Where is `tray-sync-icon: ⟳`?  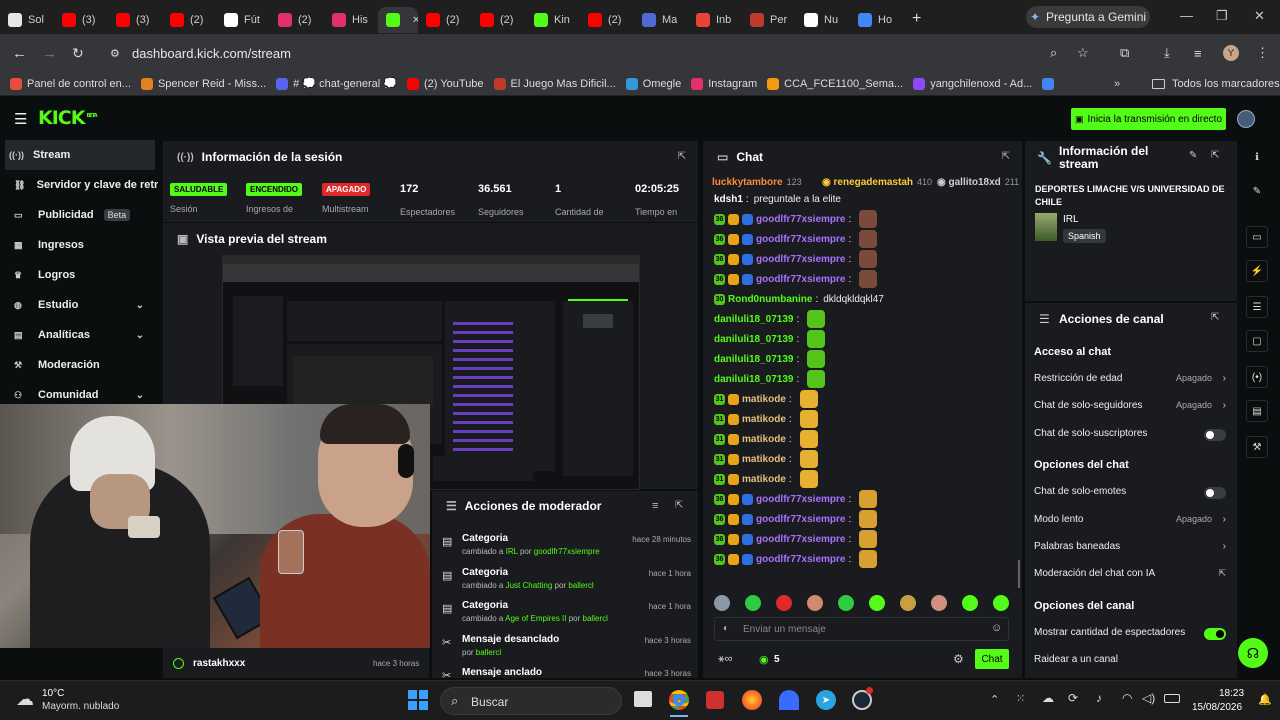
tray-sync-icon: ⟳ is located at coordinates (1073, 698).